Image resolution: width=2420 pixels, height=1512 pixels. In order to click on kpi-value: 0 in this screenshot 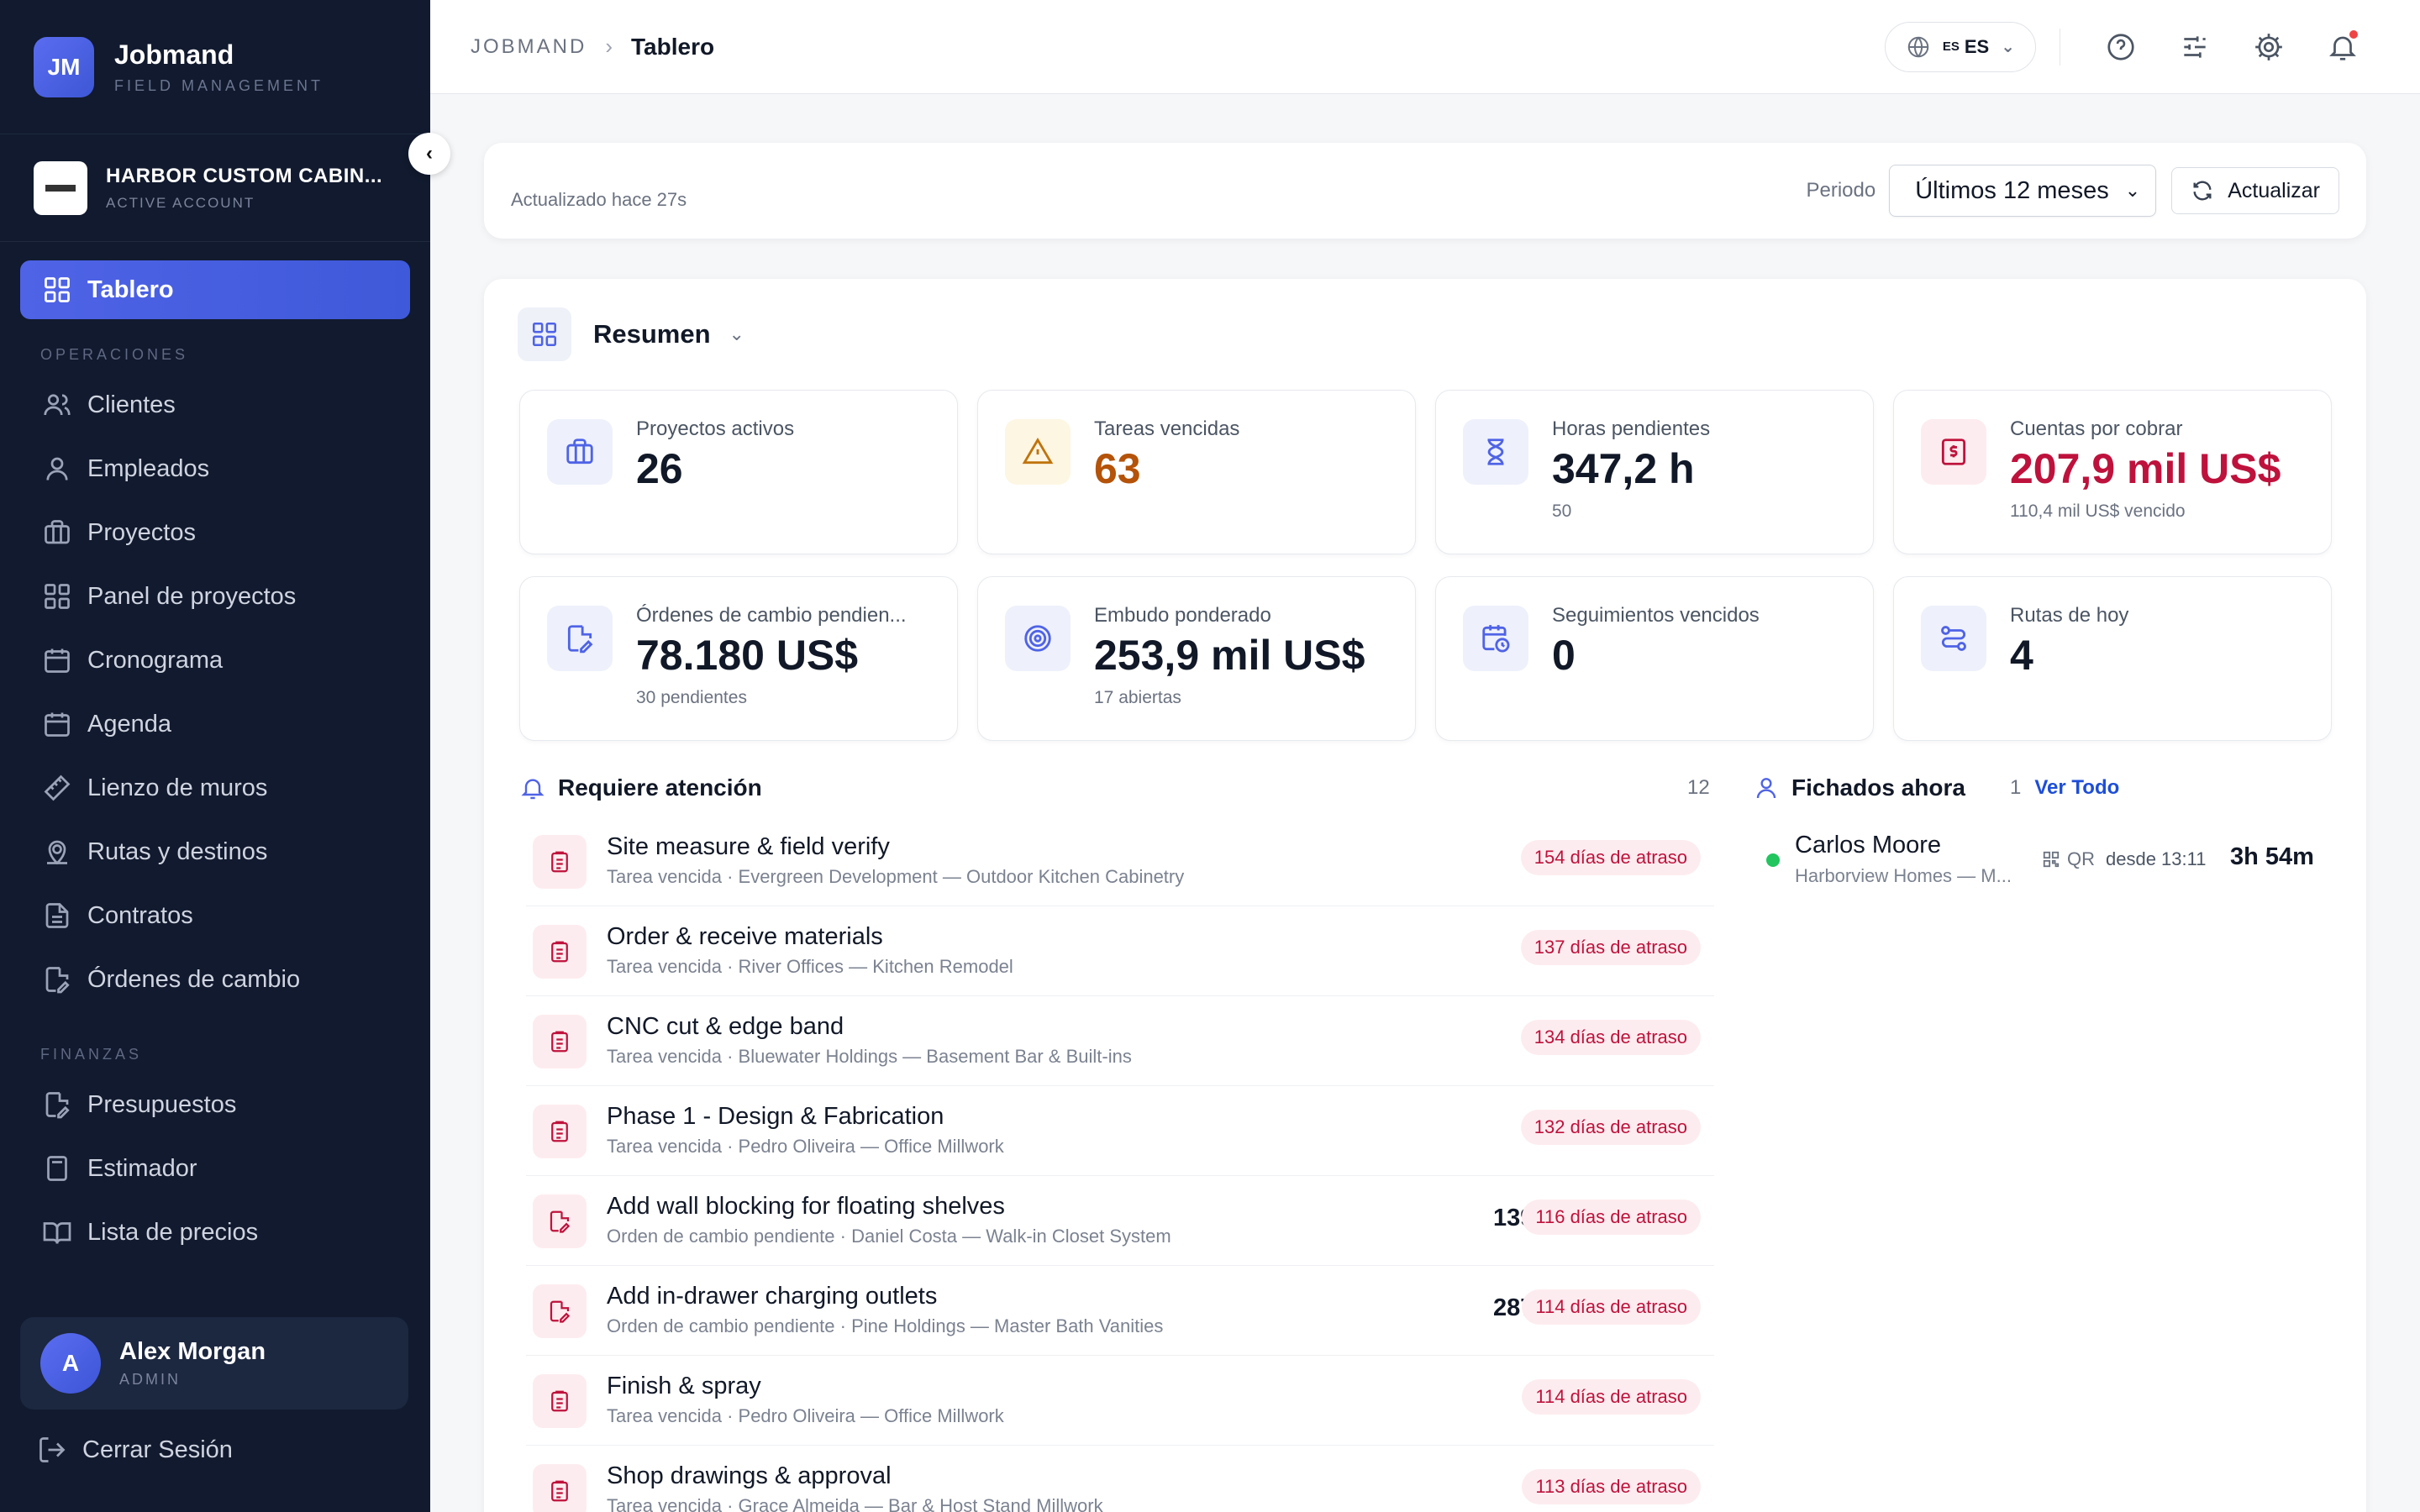, I will do `click(1564, 655)`.